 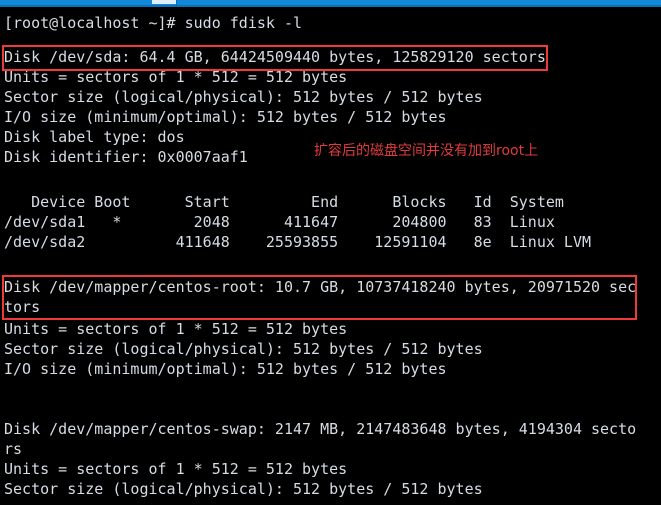 I want to click on partition-row-sda1: /dev/sda1 * 2048 411647 204800 83 Linux, so click(x=279, y=222).